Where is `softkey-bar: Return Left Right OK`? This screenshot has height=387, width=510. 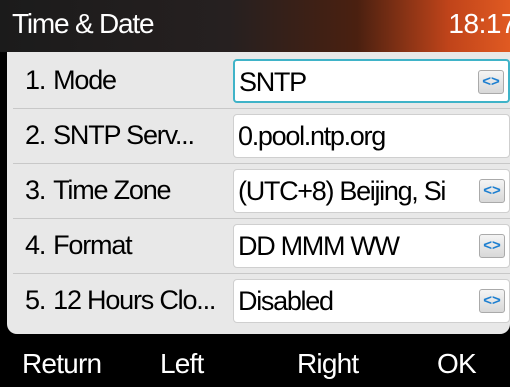 softkey-bar: Return Left Right OK is located at coordinates (255, 363).